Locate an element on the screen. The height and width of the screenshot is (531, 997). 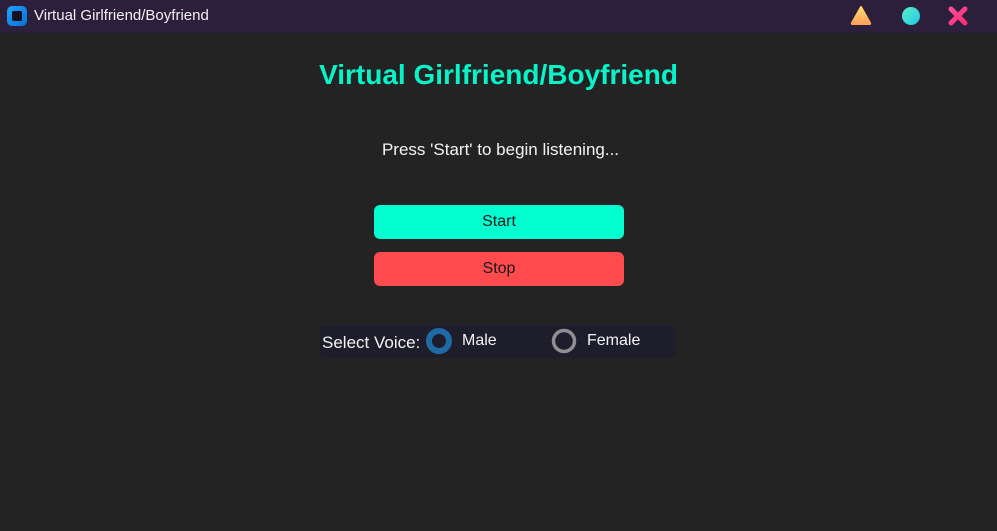
stop-button: Stop is located at coordinates (499, 269).